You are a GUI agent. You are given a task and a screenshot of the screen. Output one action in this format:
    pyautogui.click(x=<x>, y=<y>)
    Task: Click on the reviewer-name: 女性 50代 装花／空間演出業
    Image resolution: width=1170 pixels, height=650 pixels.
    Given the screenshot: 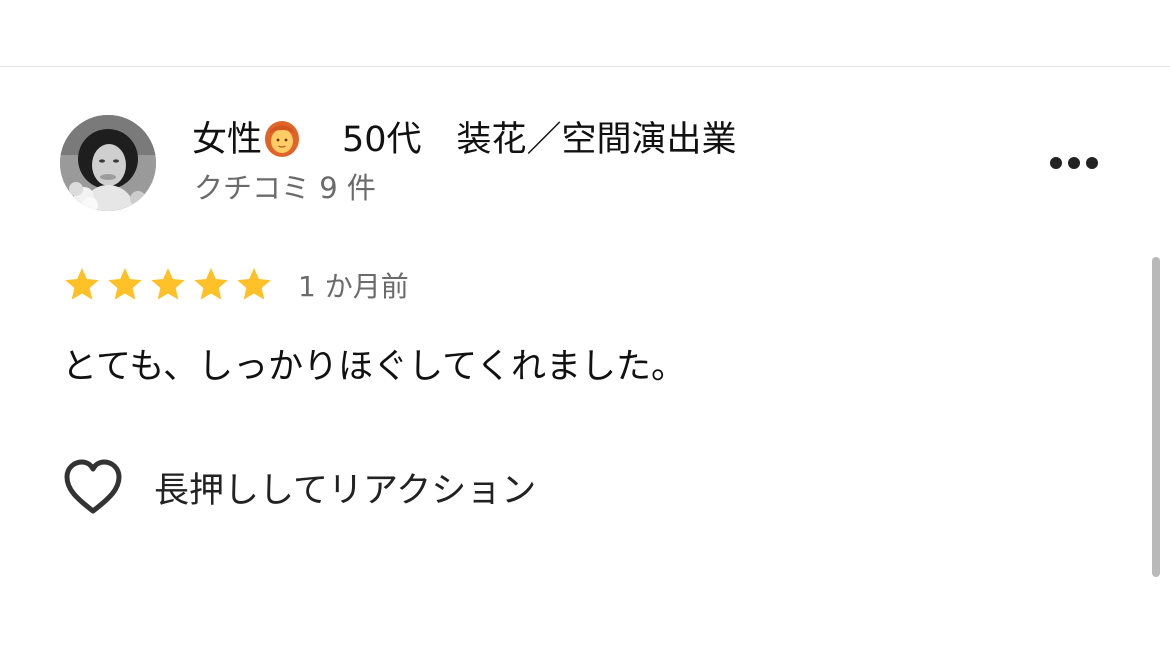 What is the action you would take?
    pyautogui.click(x=464, y=139)
    